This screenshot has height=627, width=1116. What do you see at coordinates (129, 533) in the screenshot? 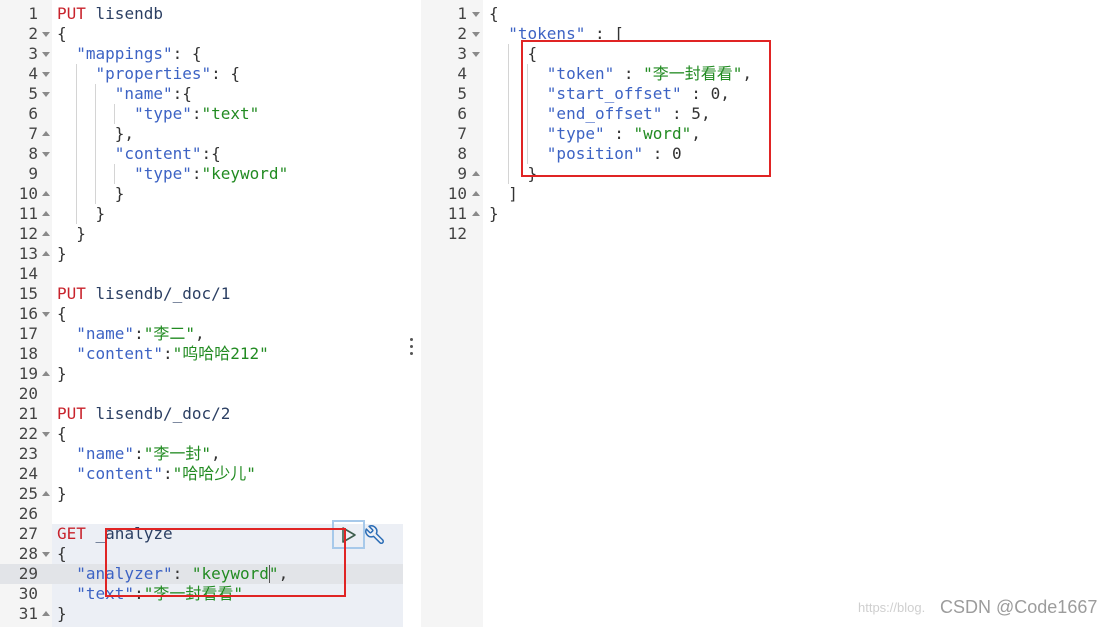
I see `code-token-url: _analyze` at bounding box center [129, 533].